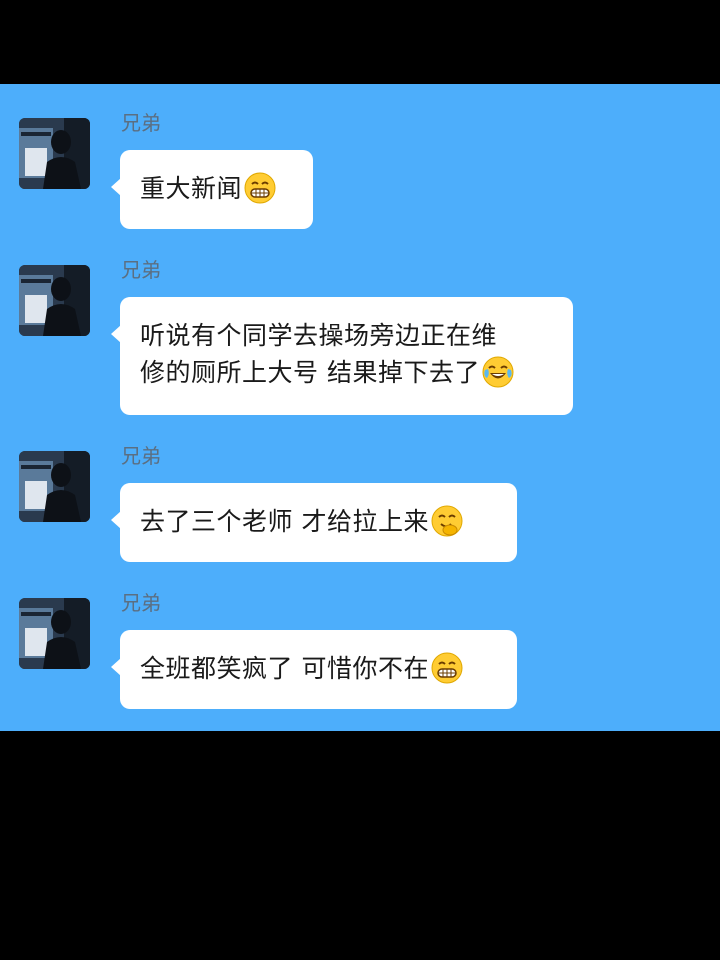  What do you see at coordinates (447, 521) in the screenshot?
I see `giggle-emoji` at bounding box center [447, 521].